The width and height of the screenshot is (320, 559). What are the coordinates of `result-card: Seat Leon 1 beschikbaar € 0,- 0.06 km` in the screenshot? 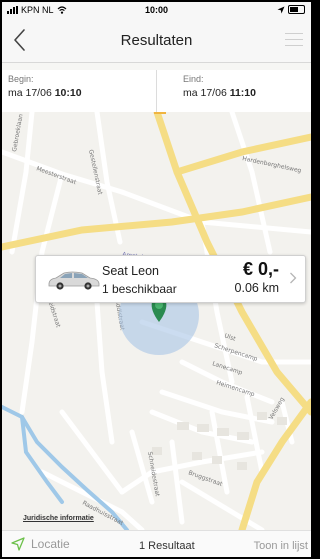 It's located at (170, 279).